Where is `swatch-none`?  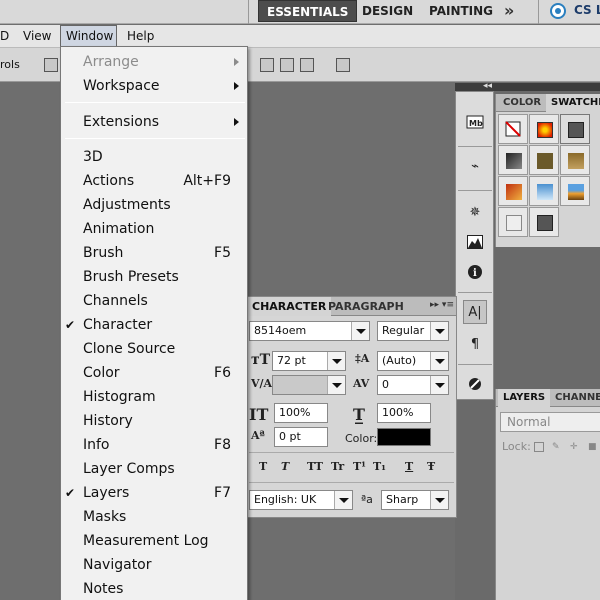 swatch-none is located at coordinates (513, 129).